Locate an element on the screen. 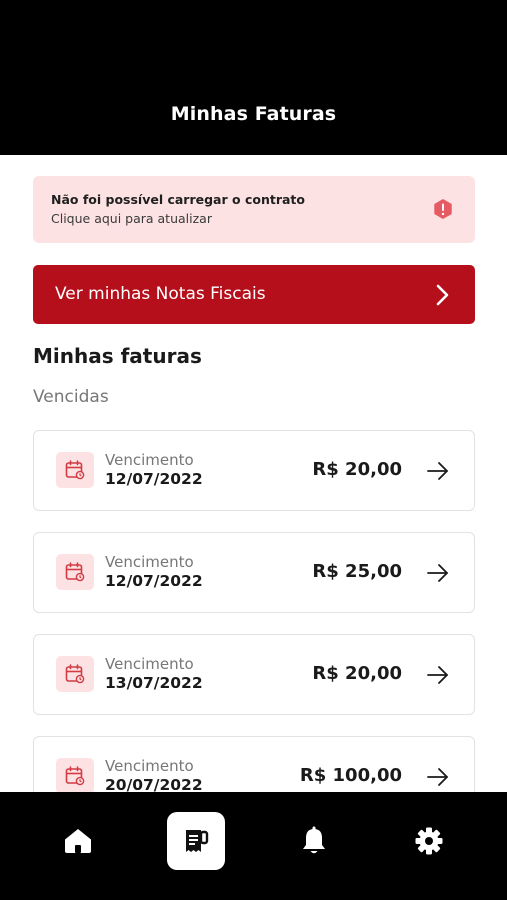 This screenshot has width=507, height=900. bell-icon is located at coordinates (314, 840).